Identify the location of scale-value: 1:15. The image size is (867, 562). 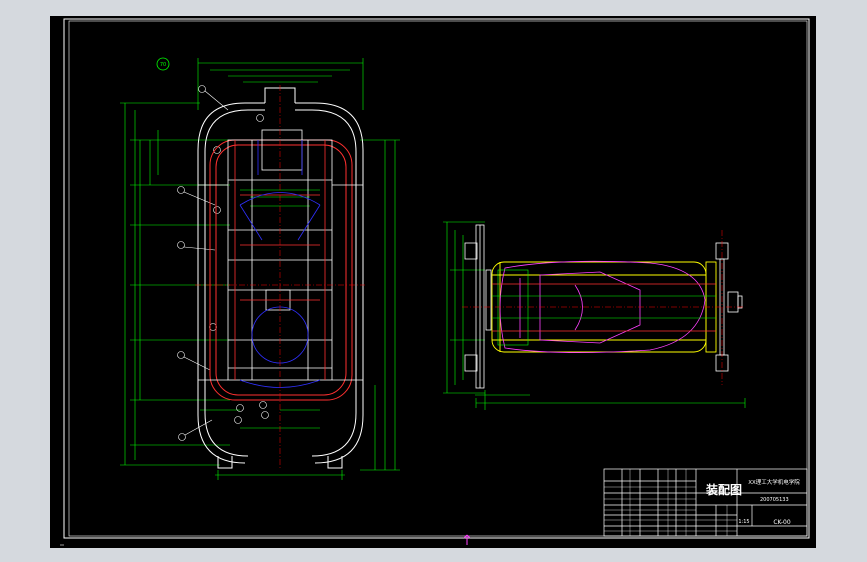
(743, 522).